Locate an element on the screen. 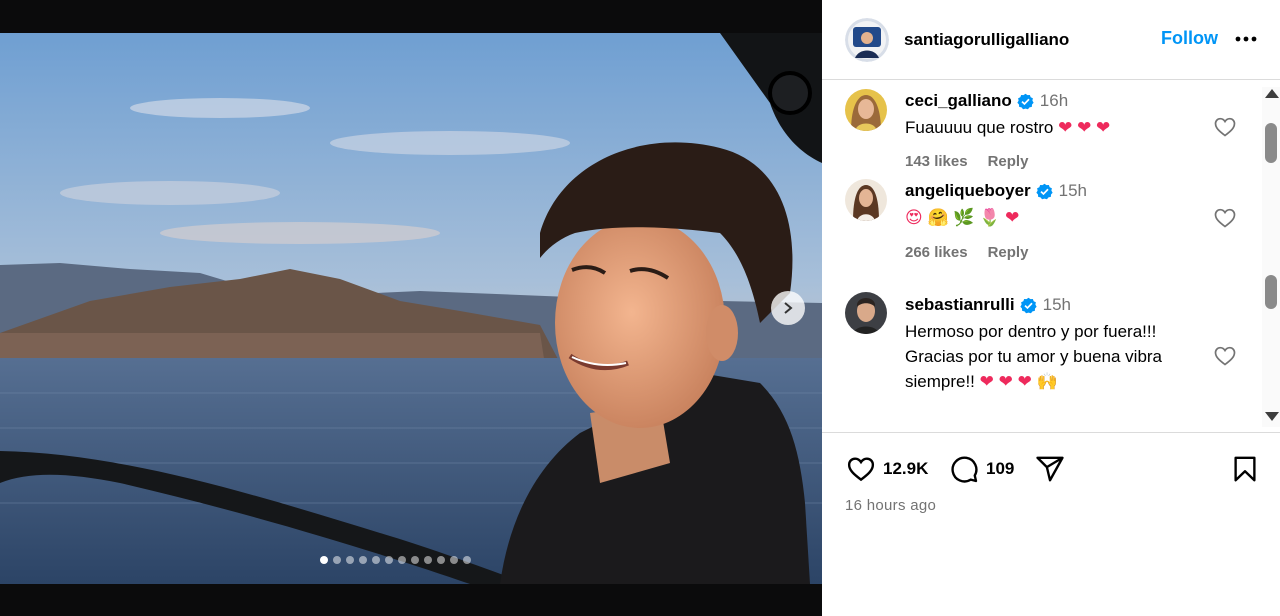 This screenshot has width=1280, height=616. post-actions: 12.9K 109 16 hours ago is located at coordinates (1051, 524).